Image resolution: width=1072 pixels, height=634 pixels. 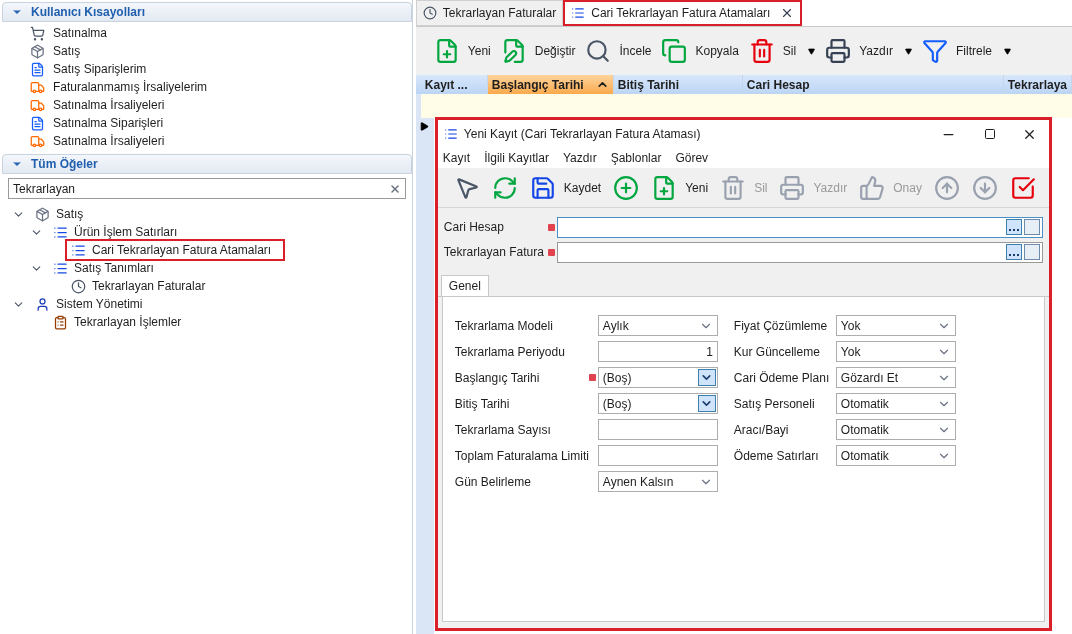 I want to click on field-label: Toplam Faturalama Limiti, so click(x=521, y=456).